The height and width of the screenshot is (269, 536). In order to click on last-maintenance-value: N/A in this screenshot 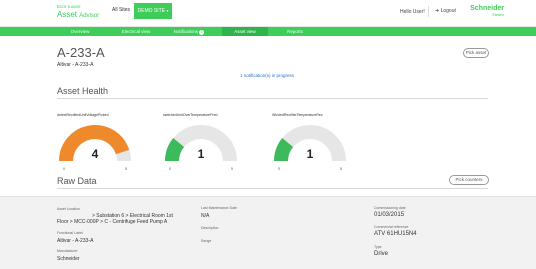, I will do `click(205, 216)`.